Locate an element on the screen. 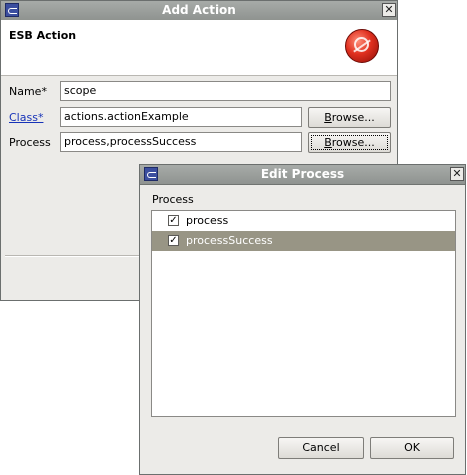  cancel-label: Cancel is located at coordinates (321, 447).